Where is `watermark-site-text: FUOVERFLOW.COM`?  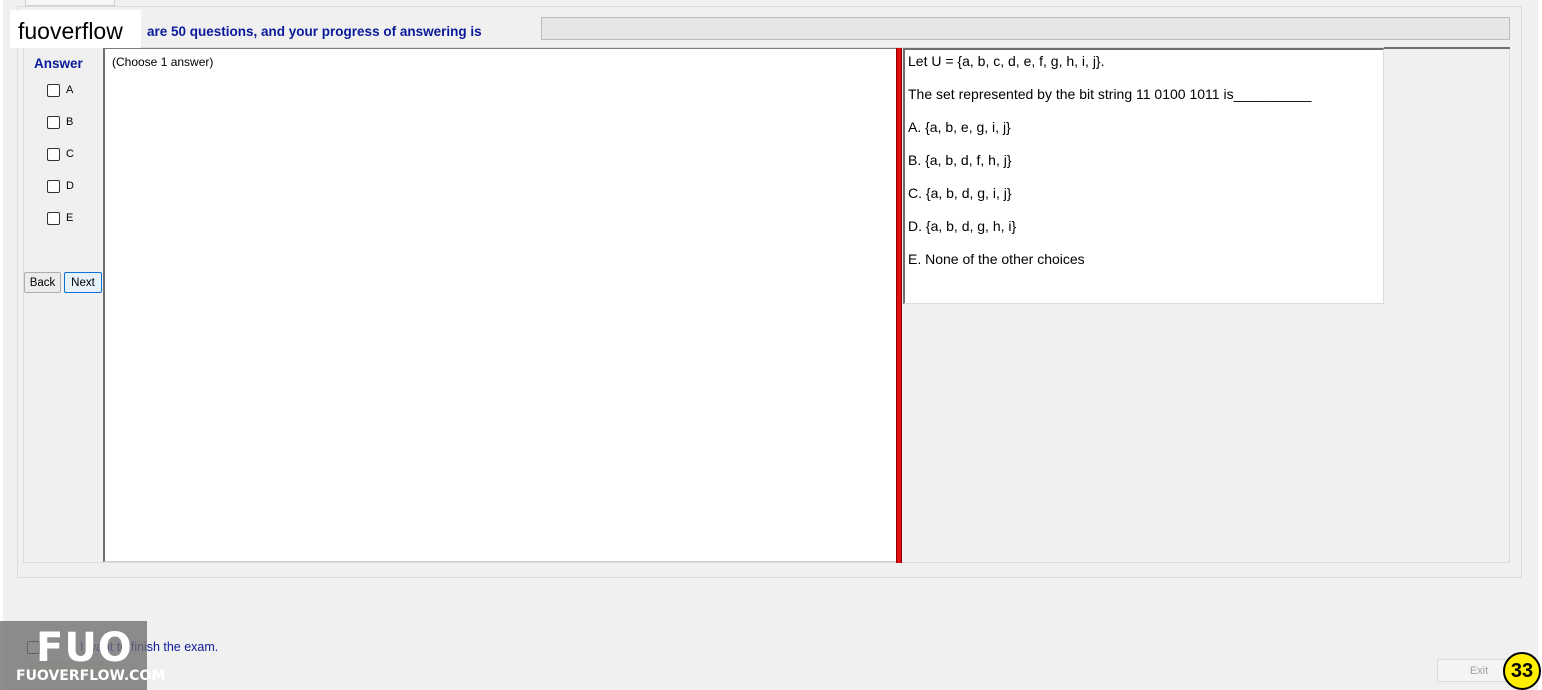
watermark-site-text: FUOVERFLOW.COM is located at coordinates (91, 676).